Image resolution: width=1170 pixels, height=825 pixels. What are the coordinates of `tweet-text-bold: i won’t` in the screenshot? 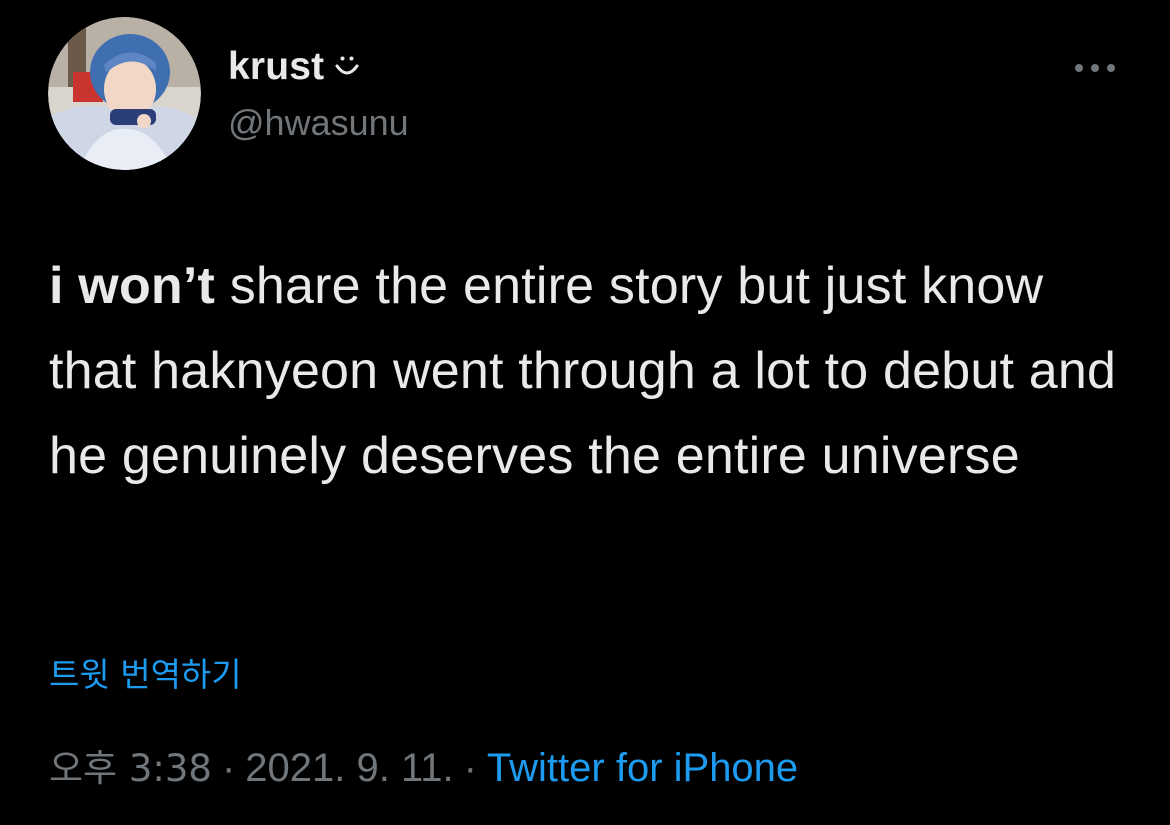 It's located at (132, 286).